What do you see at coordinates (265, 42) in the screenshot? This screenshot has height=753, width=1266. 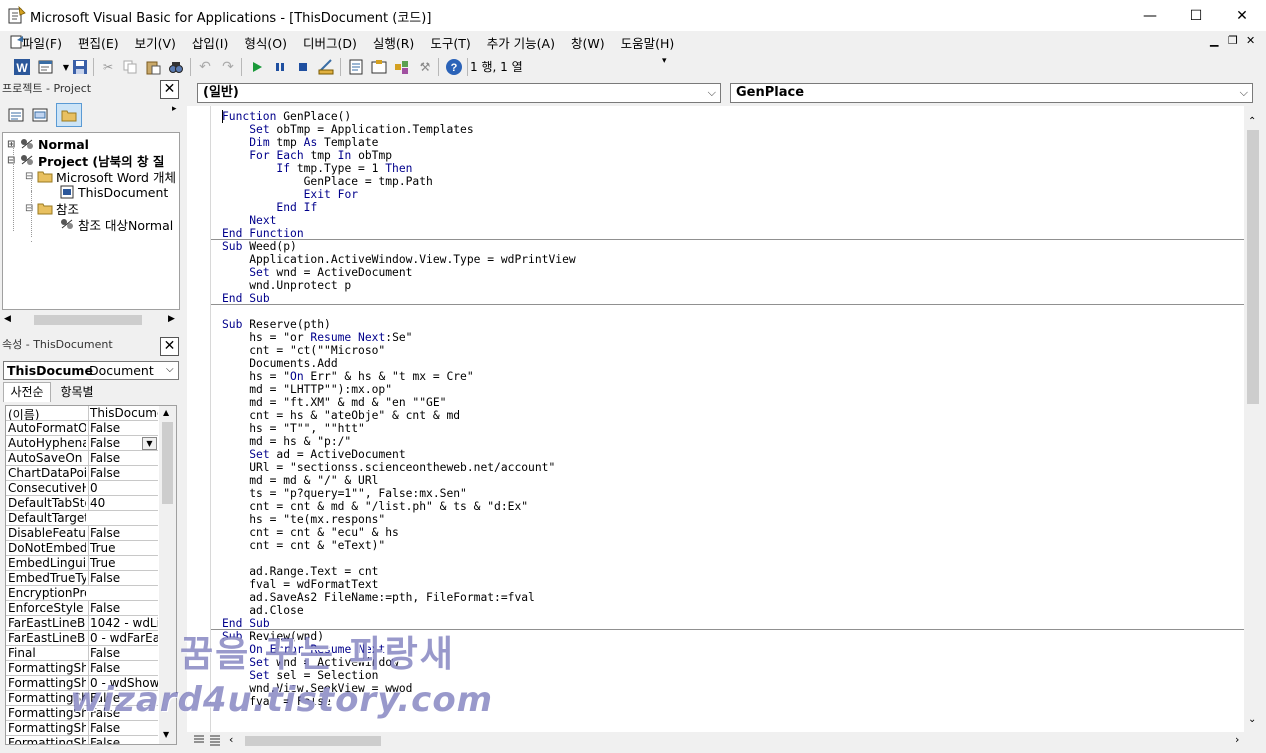 I see `menu-item: 형식(O)` at bounding box center [265, 42].